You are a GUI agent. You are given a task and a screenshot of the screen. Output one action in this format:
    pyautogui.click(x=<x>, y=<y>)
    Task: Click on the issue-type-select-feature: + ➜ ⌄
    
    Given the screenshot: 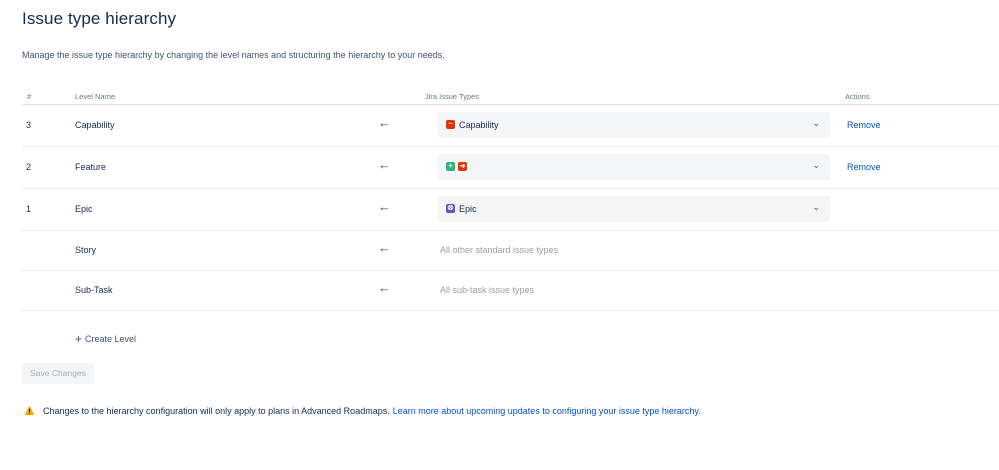 What is the action you would take?
    pyautogui.click(x=634, y=167)
    